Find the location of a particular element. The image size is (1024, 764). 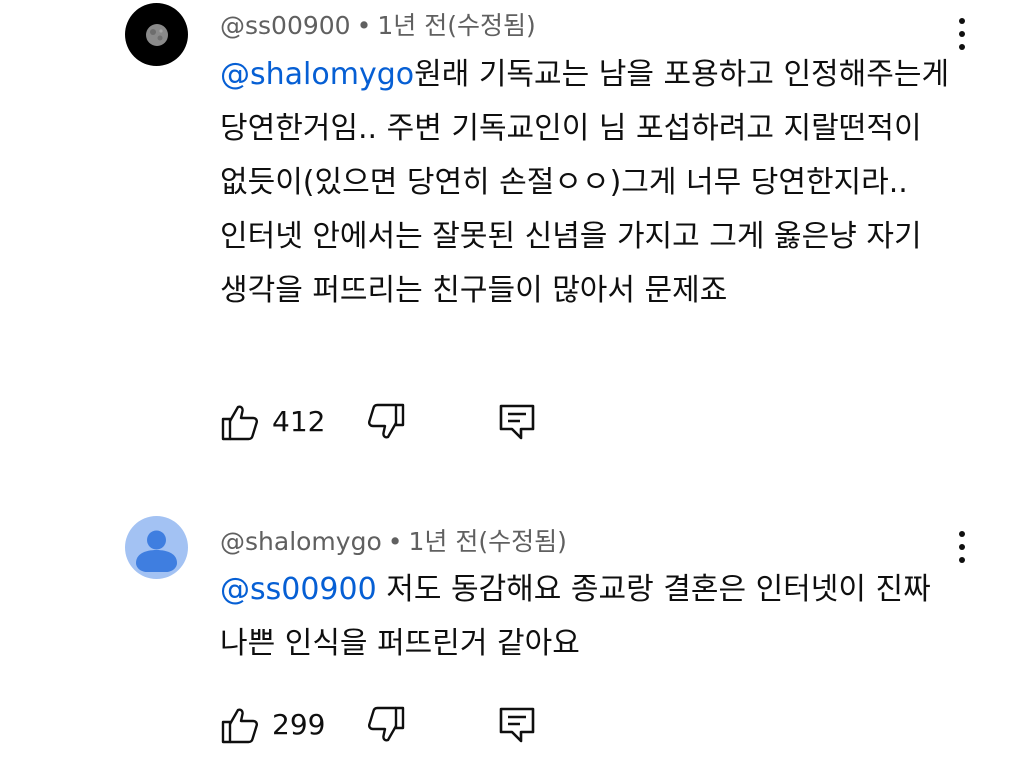

comment-meta: @ss00900 • 1년 전(수정됨) is located at coordinates (378, 24).